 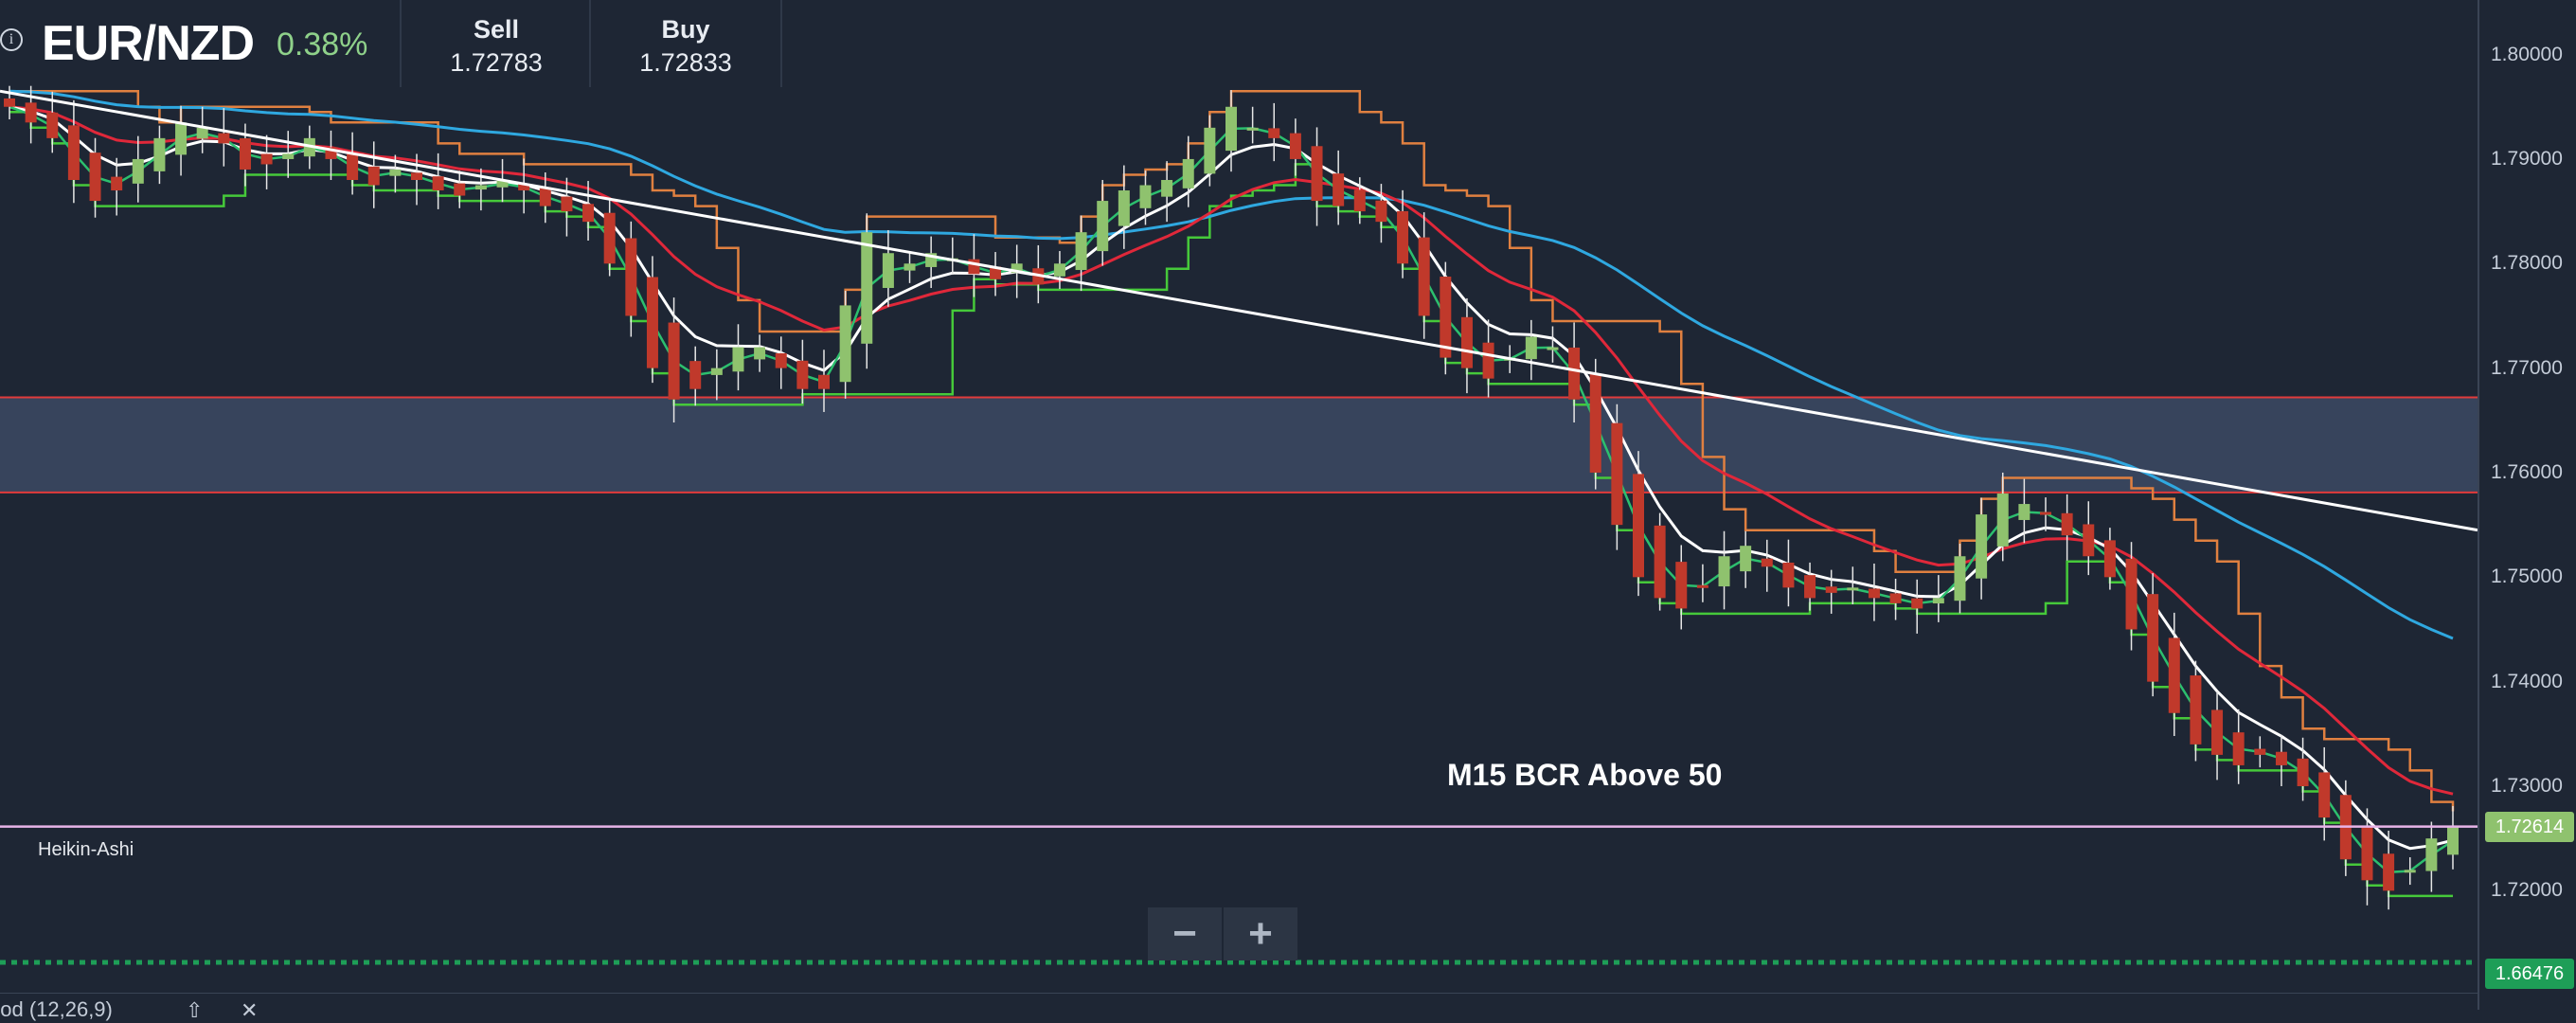 What do you see at coordinates (86, 849) in the screenshot?
I see `chart-type-label: Heikin-Ashi` at bounding box center [86, 849].